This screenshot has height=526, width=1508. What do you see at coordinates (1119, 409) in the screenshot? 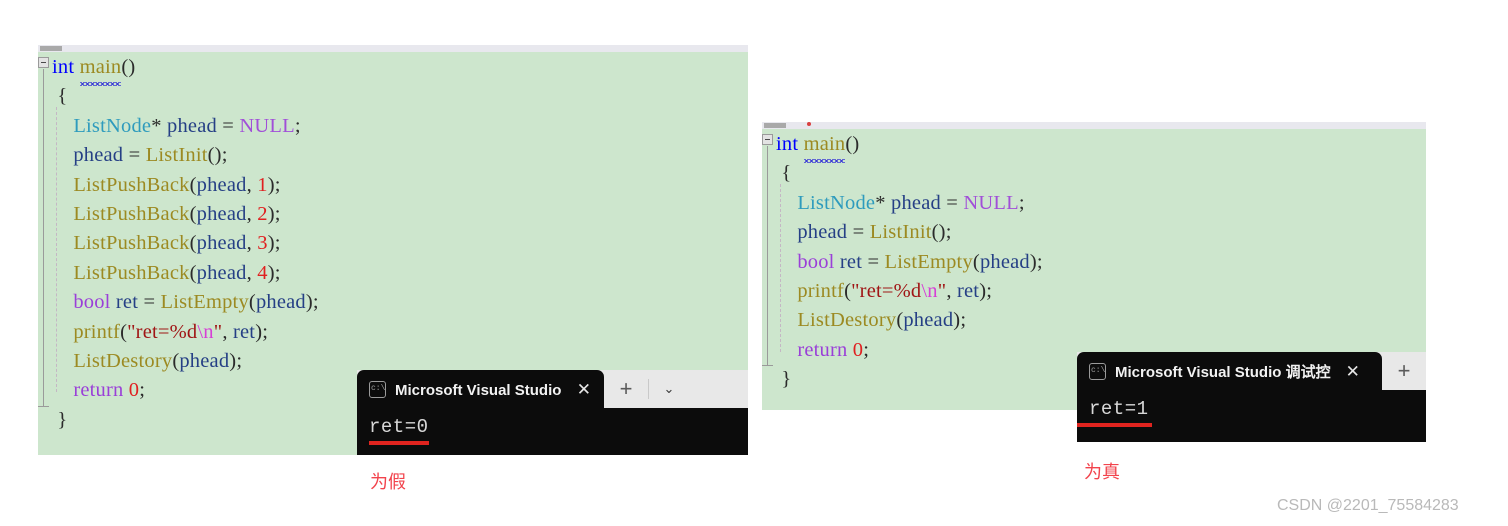
I see `console-output-line: ret=1` at bounding box center [1119, 409].